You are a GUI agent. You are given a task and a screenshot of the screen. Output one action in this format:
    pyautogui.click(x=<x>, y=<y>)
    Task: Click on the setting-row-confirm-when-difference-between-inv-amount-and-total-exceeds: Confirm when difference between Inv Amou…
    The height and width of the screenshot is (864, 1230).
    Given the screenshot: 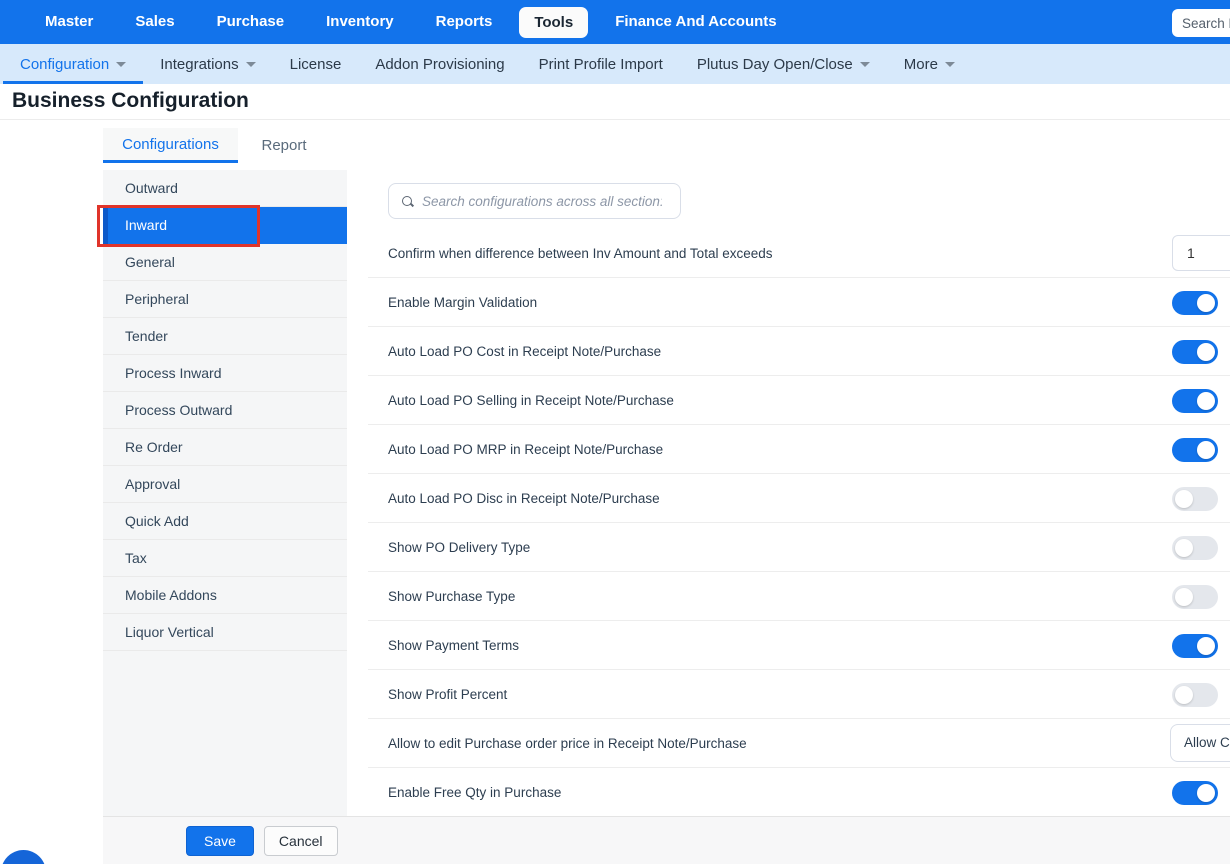 What is the action you would take?
    pyautogui.click(x=799, y=253)
    